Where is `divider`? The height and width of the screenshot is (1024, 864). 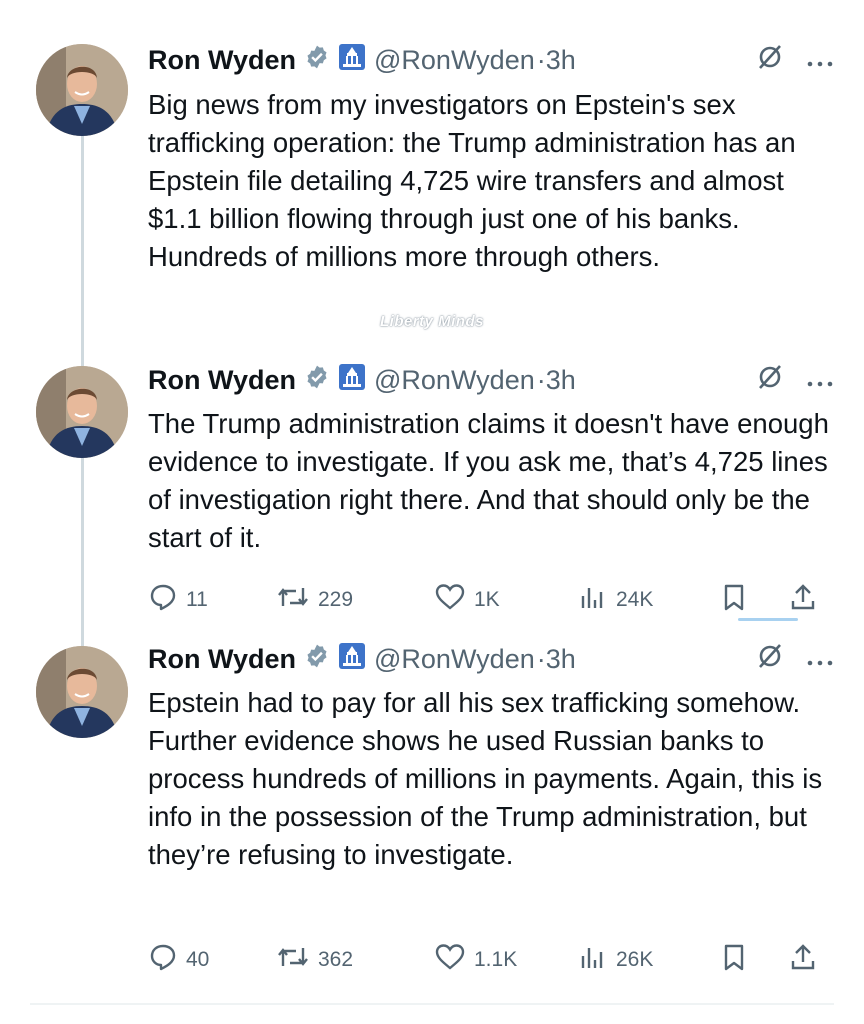 divider is located at coordinates (432, 1004).